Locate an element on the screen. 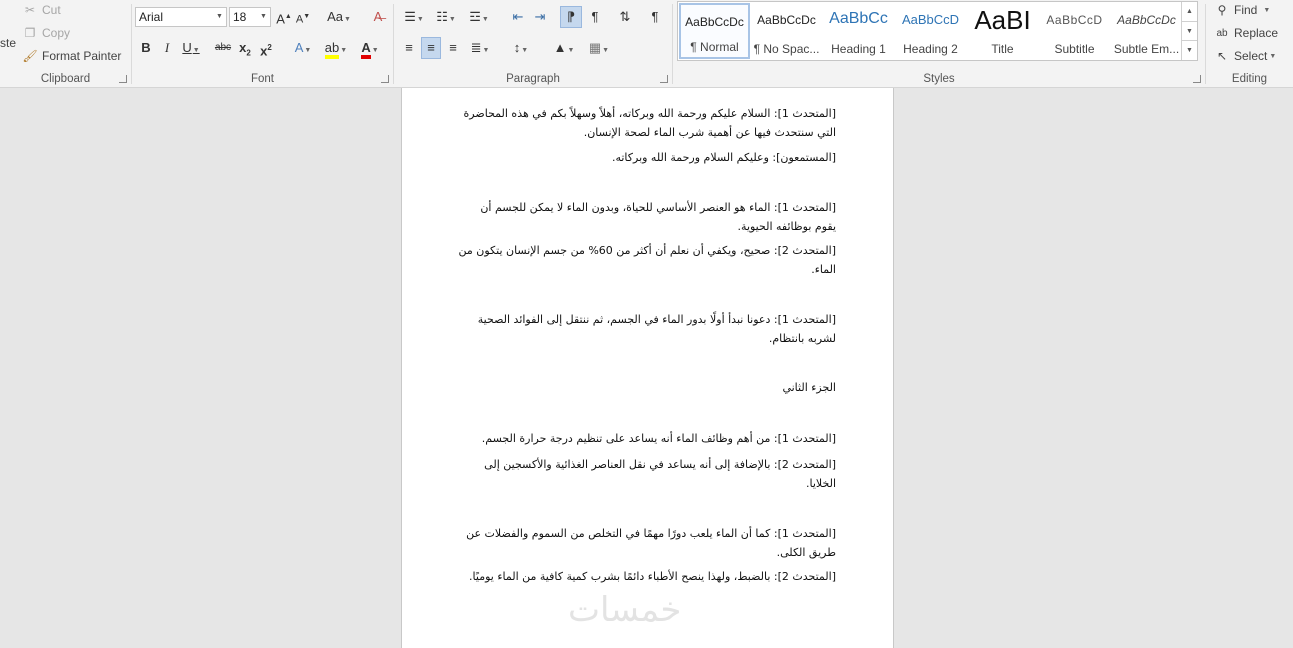 The width and height of the screenshot is (1293, 648). watermark-logo: خمسات is located at coordinates (625, 610).